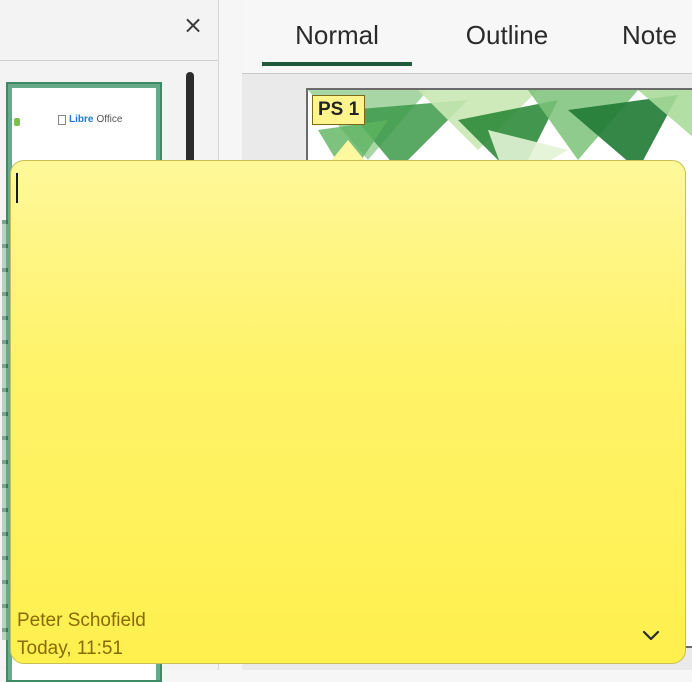 The height and width of the screenshot is (682, 692). What do you see at coordinates (81, 620) in the screenshot?
I see `comment-author: Peter Schofield` at bounding box center [81, 620].